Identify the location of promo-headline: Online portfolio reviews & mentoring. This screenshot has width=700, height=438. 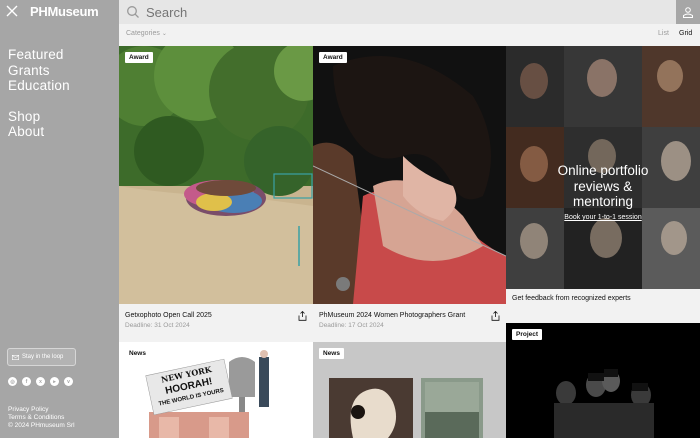
(603, 186).